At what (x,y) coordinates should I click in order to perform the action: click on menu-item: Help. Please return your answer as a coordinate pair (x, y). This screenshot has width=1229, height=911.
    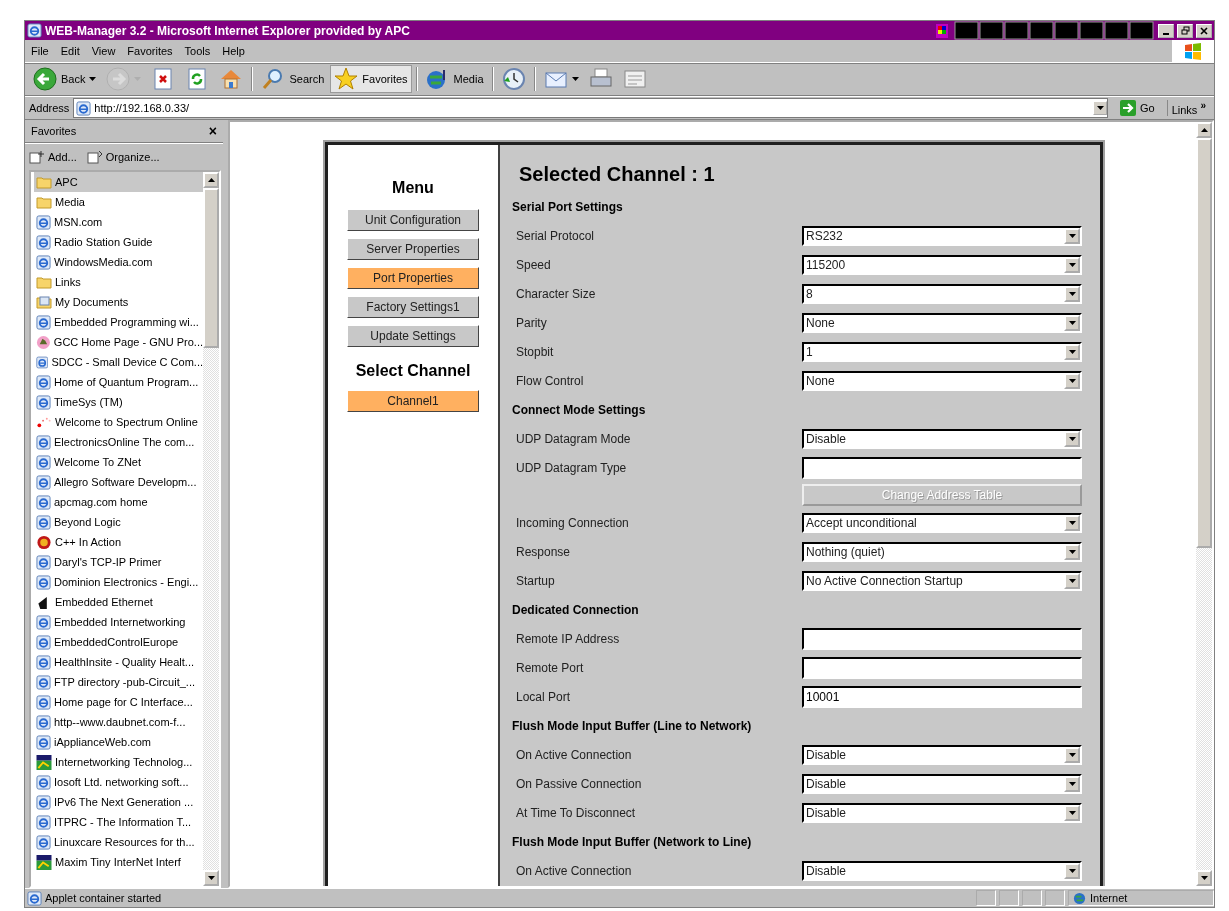
    Looking at the image, I should click on (233, 51).